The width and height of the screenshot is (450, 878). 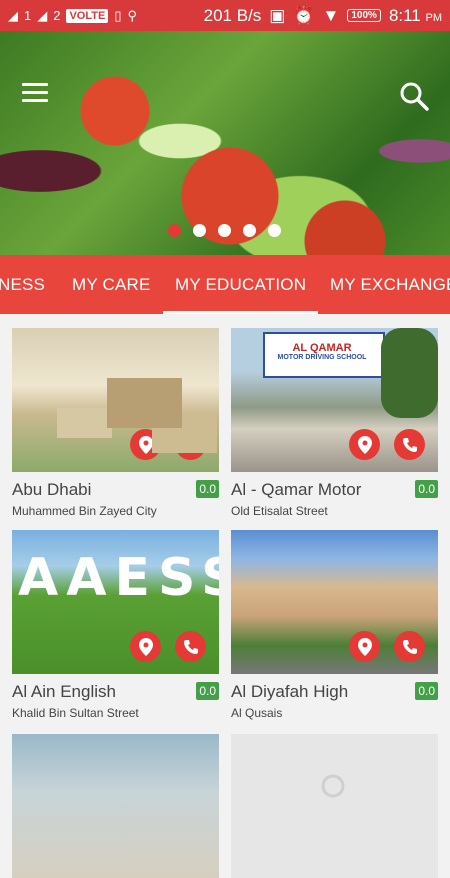 I want to click on listing-image: AL QAMAR MOTOR DRIVING SCHOOL, so click(x=334, y=400).